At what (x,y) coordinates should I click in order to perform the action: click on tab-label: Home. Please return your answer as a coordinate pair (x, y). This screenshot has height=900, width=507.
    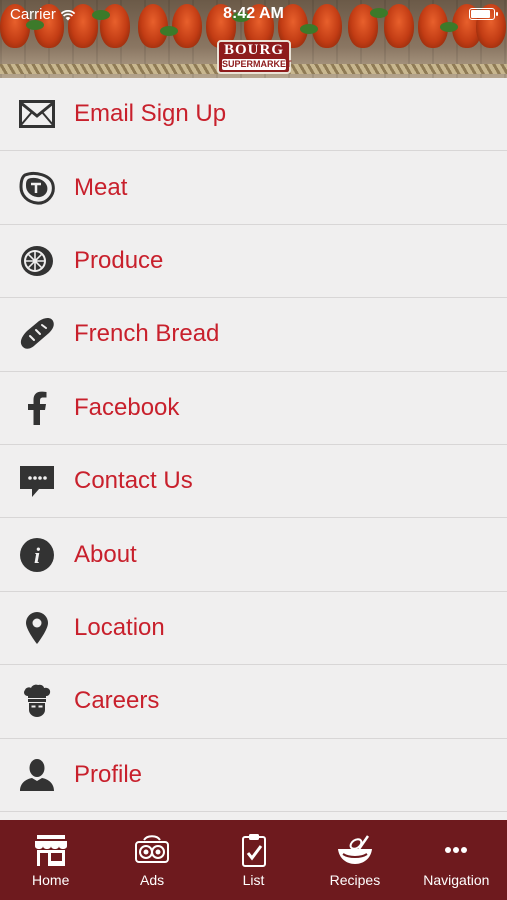
    Looking at the image, I should click on (51, 880).